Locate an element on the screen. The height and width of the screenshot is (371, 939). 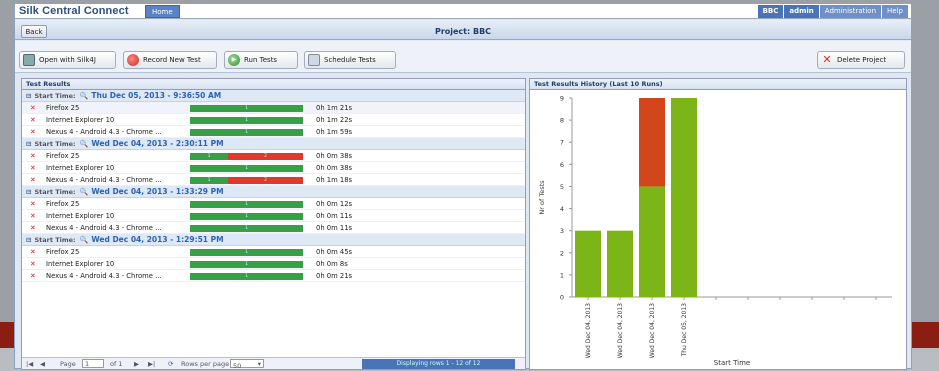
duration: 0h 0m 11s is located at coordinates (334, 216).